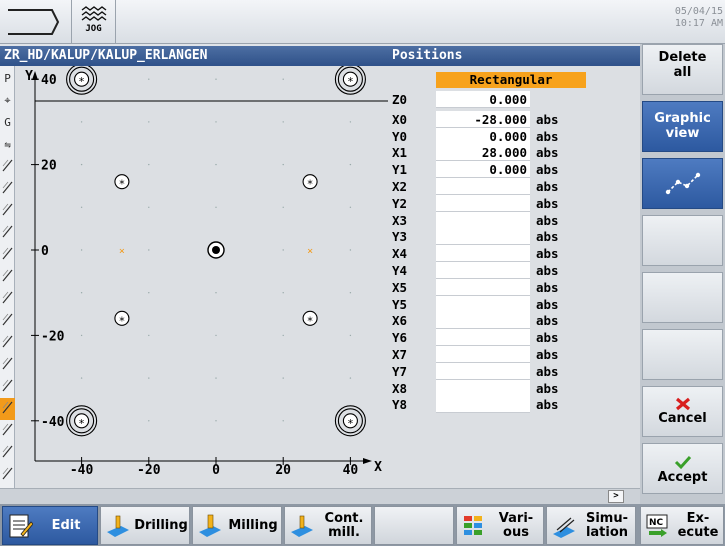 The width and height of the screenshot is (725, 546). I want to click on position-label: Y1, so click(400, 169).